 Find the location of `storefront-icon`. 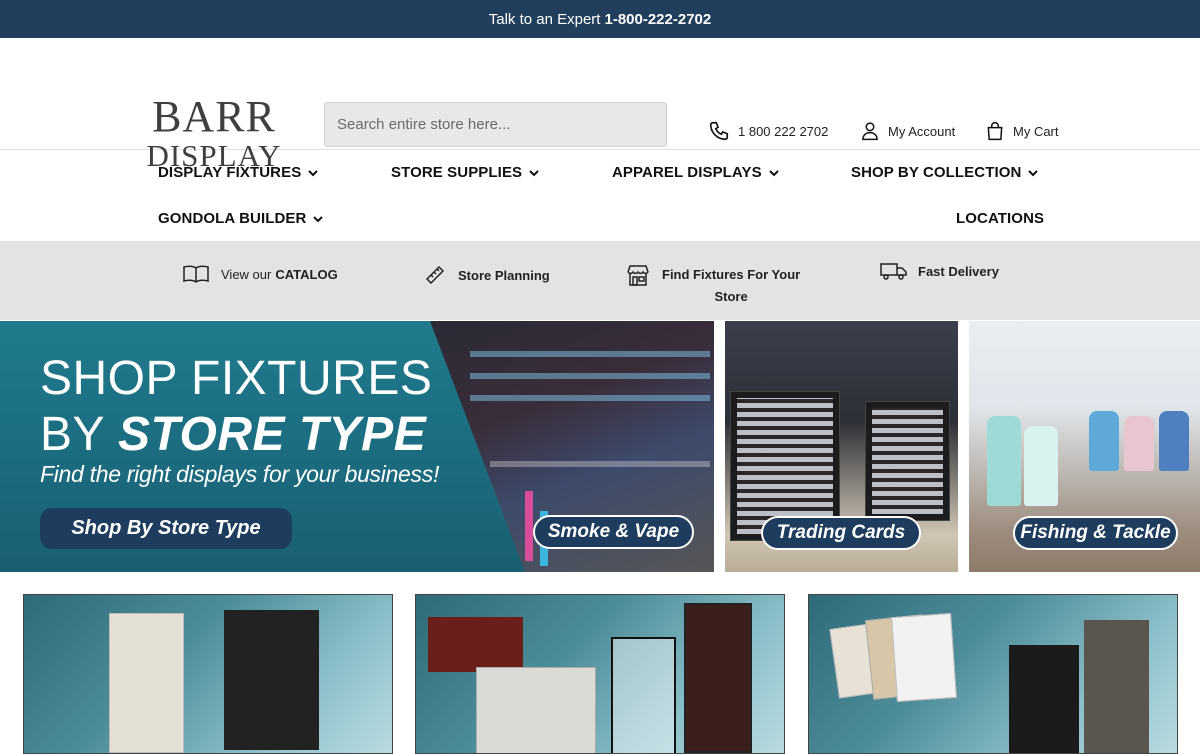

storefront-icon is located at coordinates (638, 275).